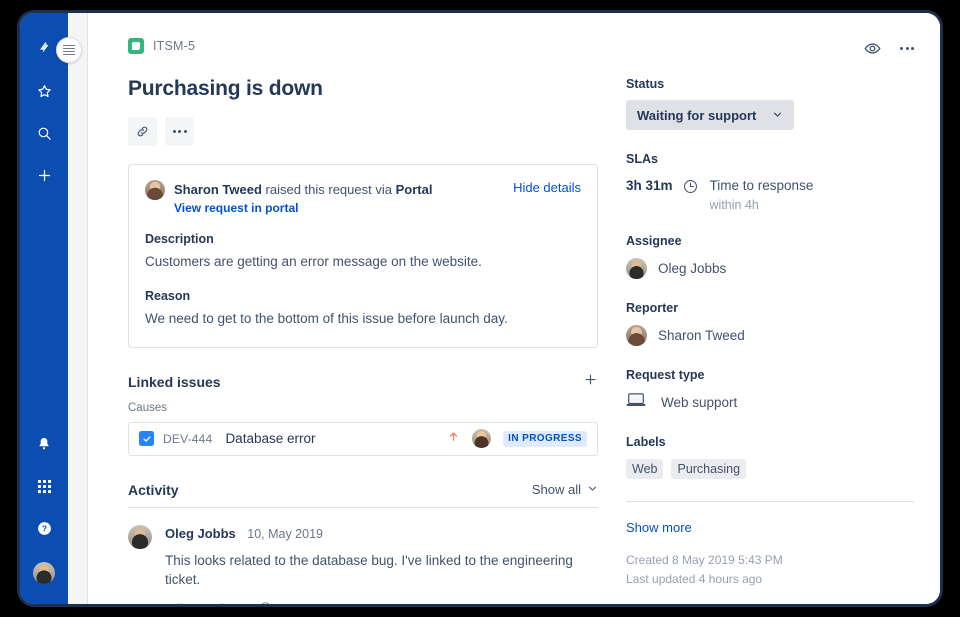  What do you see at coordinates (665, 375) in the screenshot?
I see `request-type-label: Request type` at bounding box center [665, 375].